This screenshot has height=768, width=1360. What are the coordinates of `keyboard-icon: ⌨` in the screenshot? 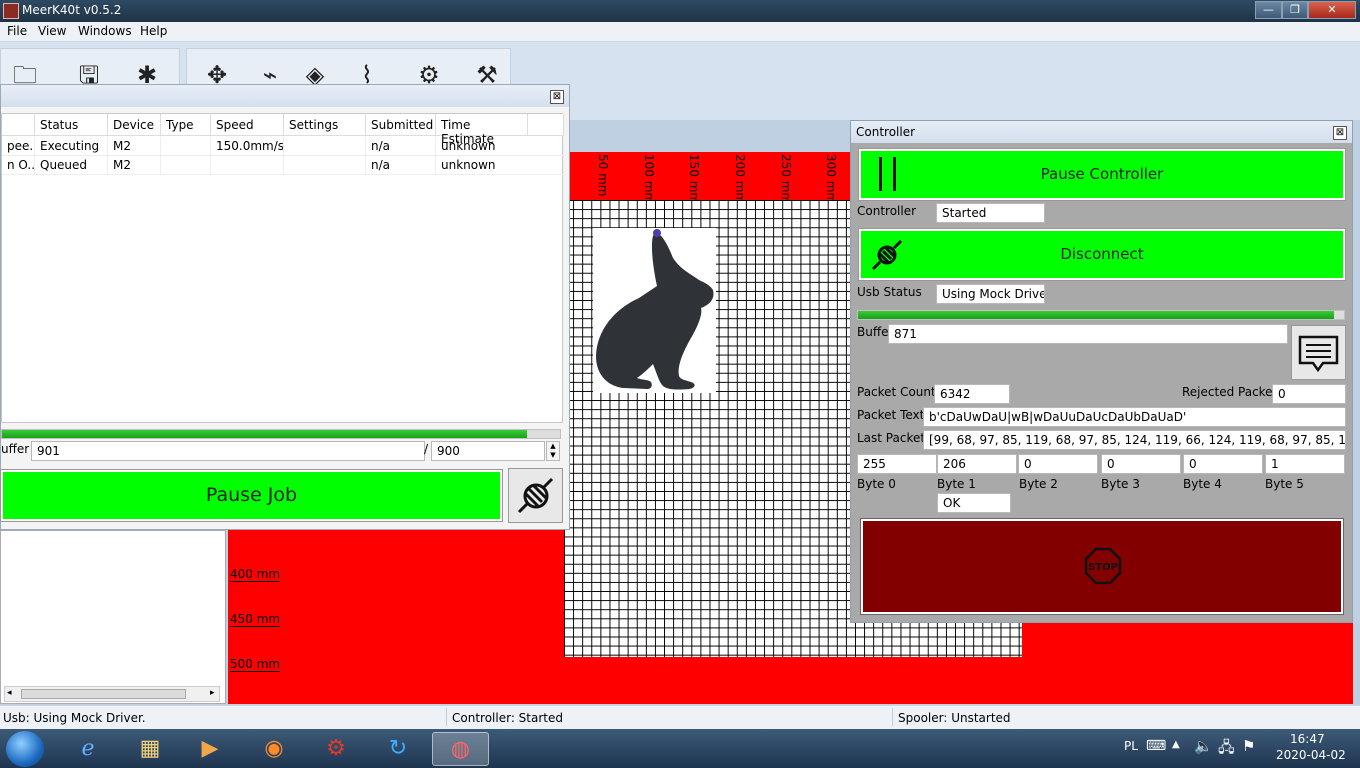 It's located at (1156, 746).